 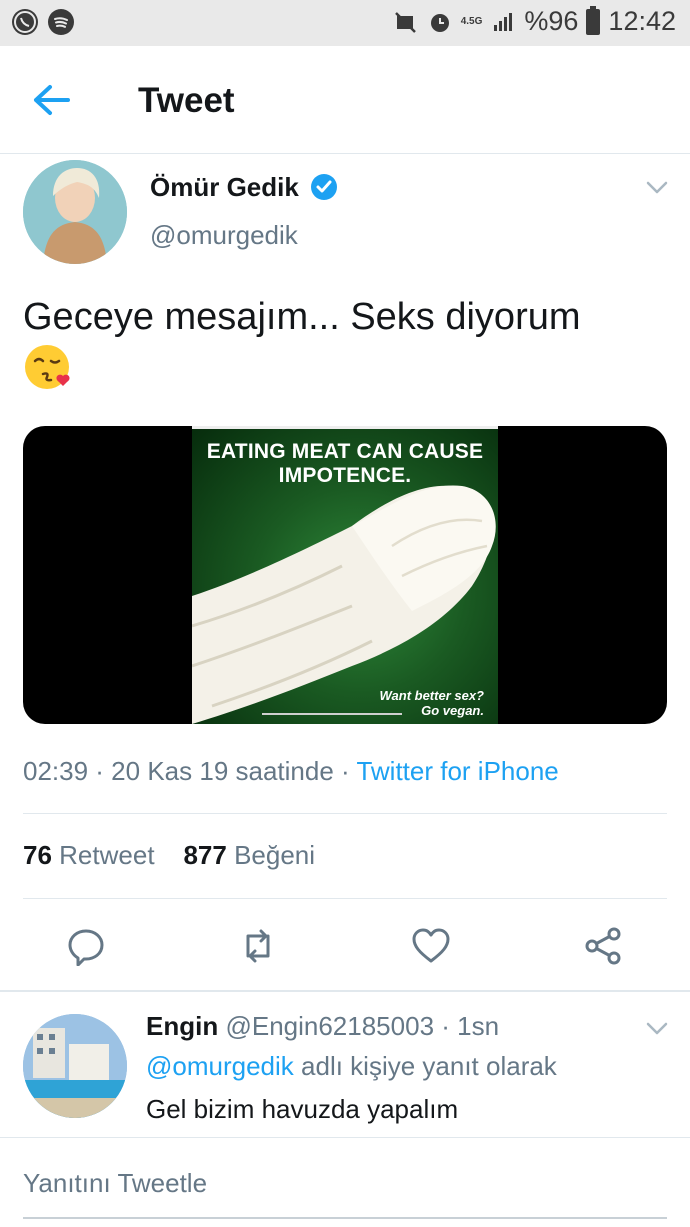 I want to click on tweet-actions, so click(x=345, y=945).